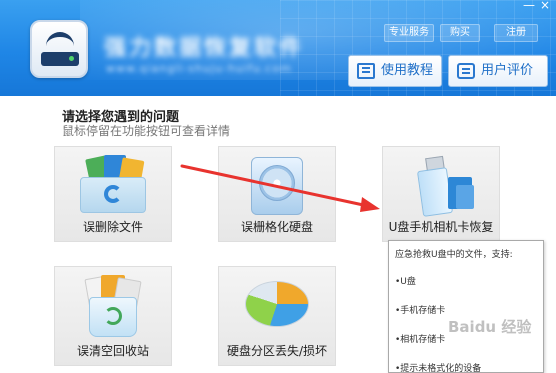 The image size is (556, 373). I want to click on pie-chart-icon, so click(277, 306).